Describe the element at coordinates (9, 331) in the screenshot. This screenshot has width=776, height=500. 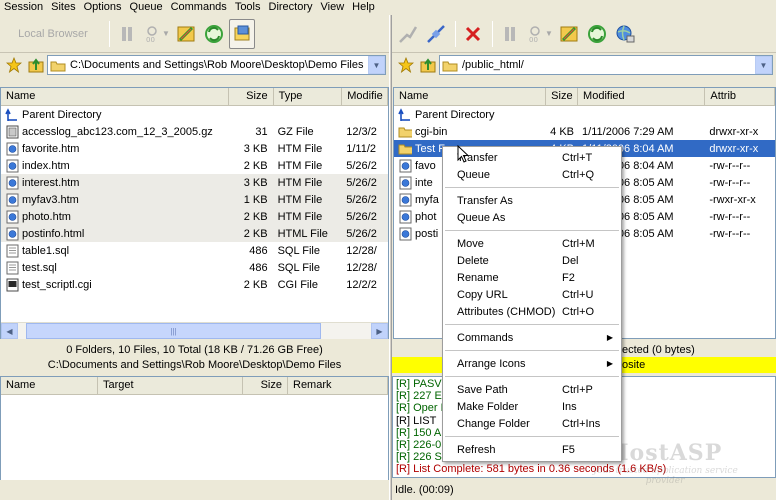
I see `scroll-left-icon: ◀` at that location.